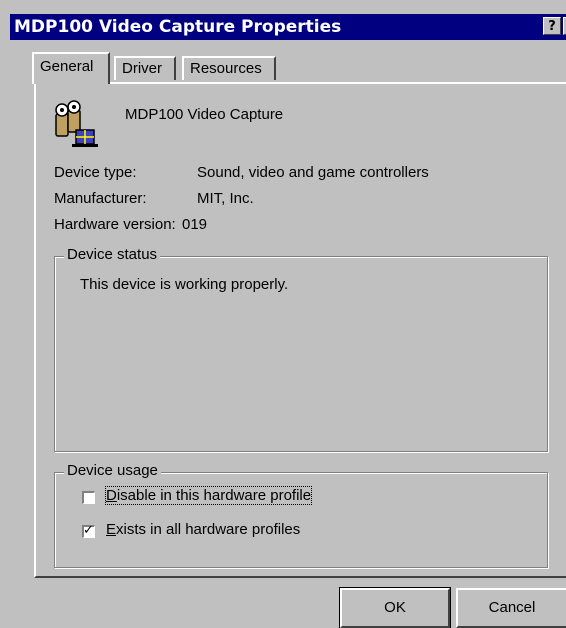 Image resolution: width=566 pixels, height=628 pixels. Describe the element at coordinates (111, 529) in the screenshot. I see `exists-mnemonic: E` at that location.